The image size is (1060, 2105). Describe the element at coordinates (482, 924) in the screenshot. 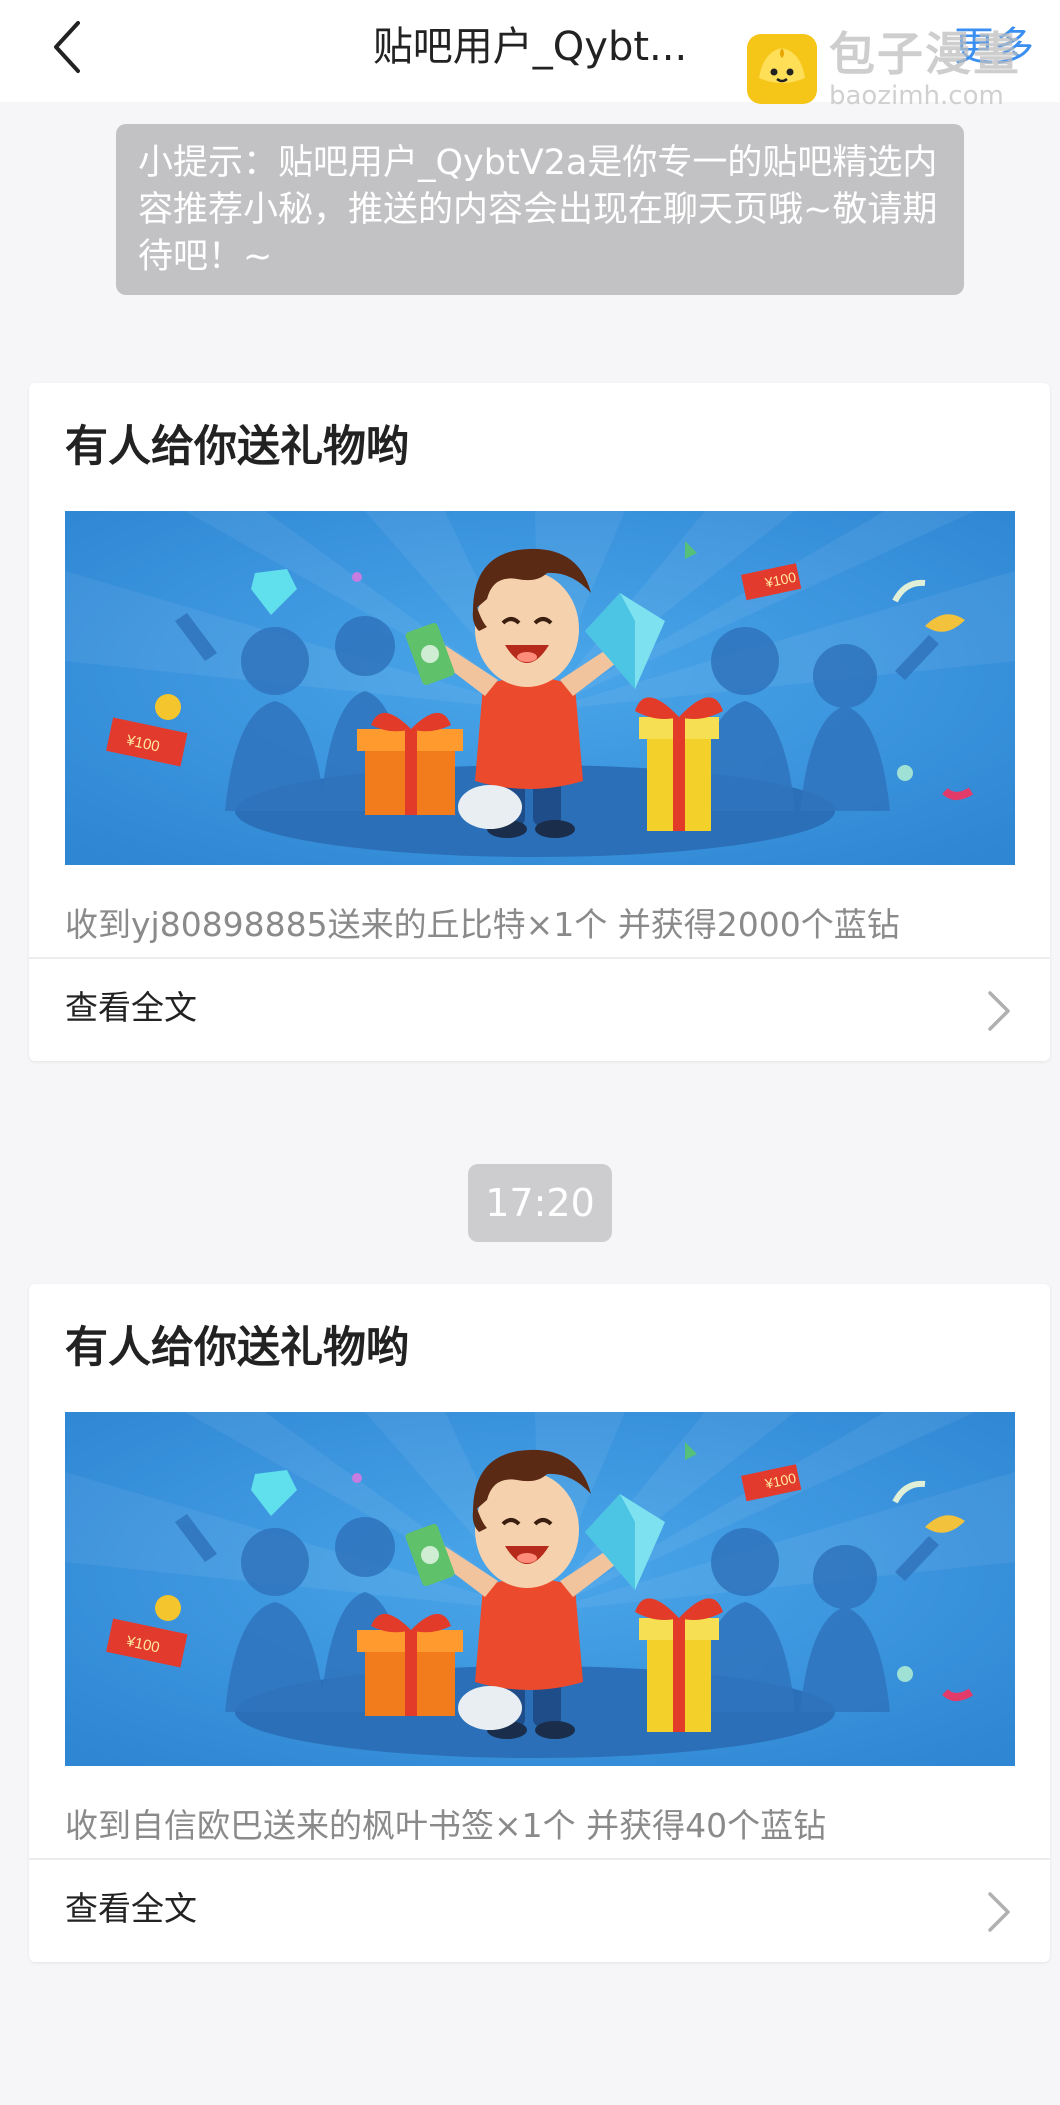

I see `gift-description: 收到yj80898885送来的丘比特×1个 并获得2000个蓝钻` at that location.